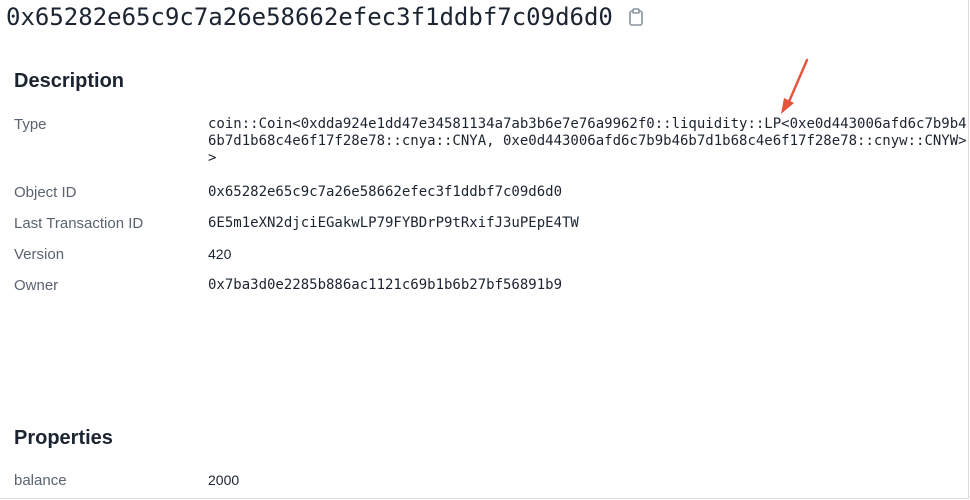  I want to click on version-label: Version, so click(39, 254).